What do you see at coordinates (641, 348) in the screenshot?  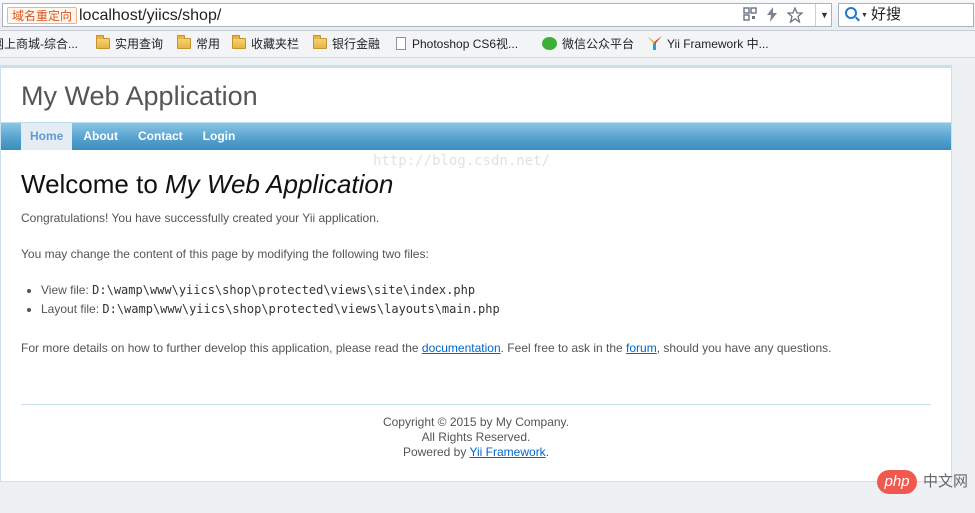 I see `forum-link: forum` at bounding box center [641, 348].